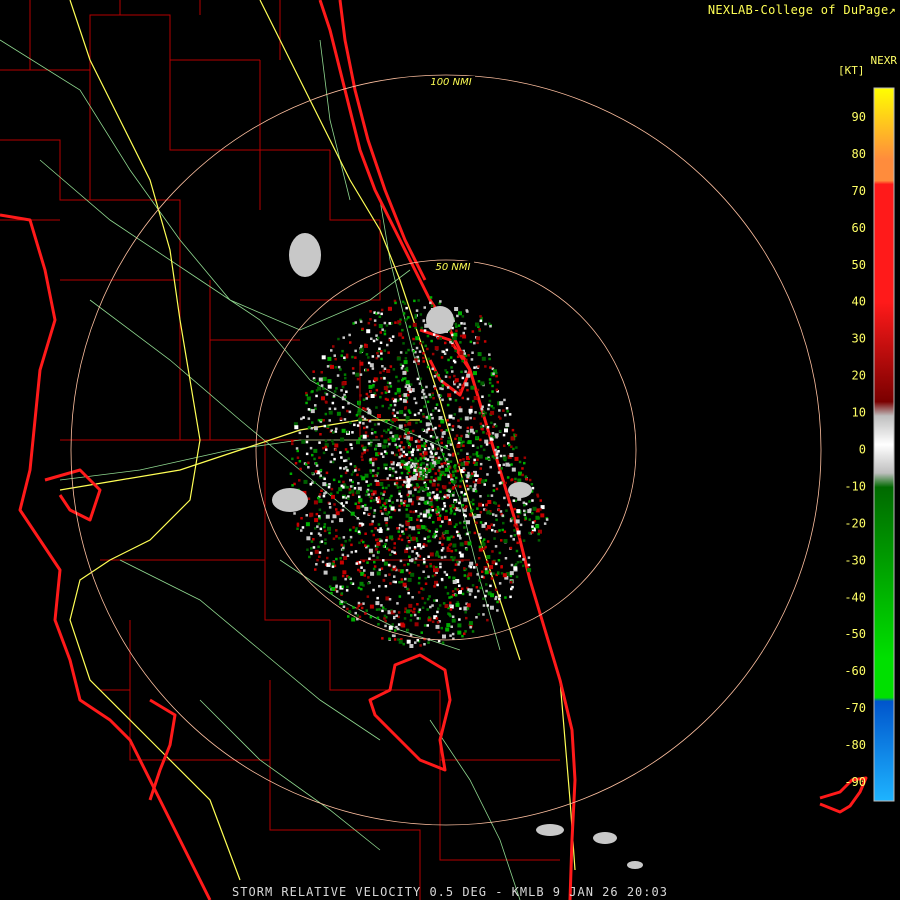 Image resolution: width=900 pixels, height=900 pixels. Describe the element at coordinates (550, 830) in the screenshot. I see `echo-cluster` at that location.